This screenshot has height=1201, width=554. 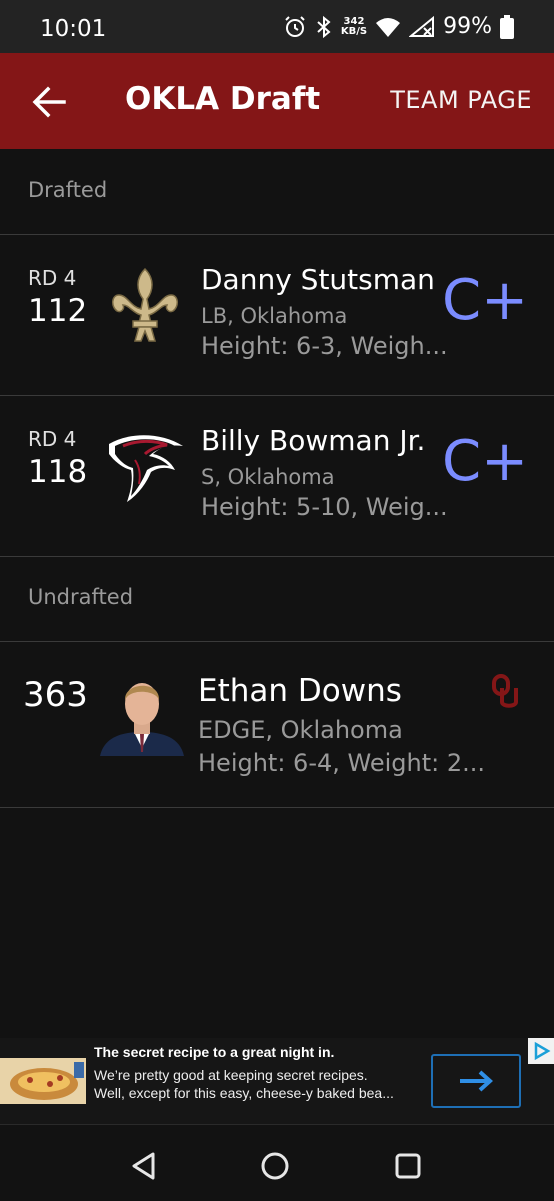 What do you see at coordinates (223, 99) in the screenshot?
I see `page-title: OKLA Draft` at bounding box center [223, 99].